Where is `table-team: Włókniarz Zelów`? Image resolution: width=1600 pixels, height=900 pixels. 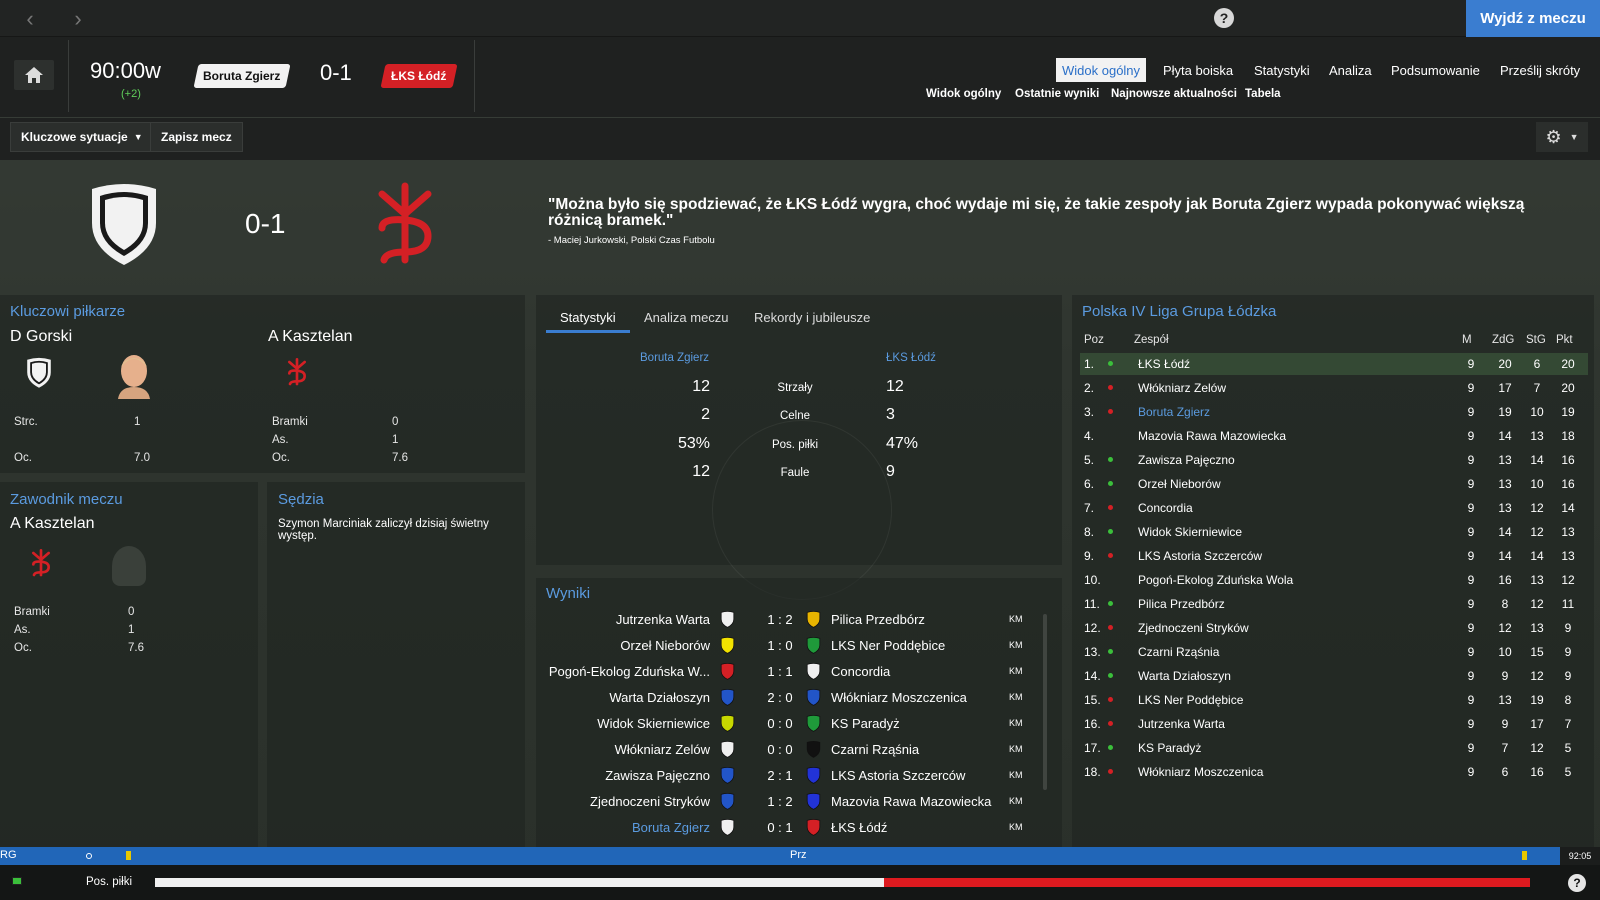
table-team: Włókniarz Zelów is located at coordinates (1182, 388).